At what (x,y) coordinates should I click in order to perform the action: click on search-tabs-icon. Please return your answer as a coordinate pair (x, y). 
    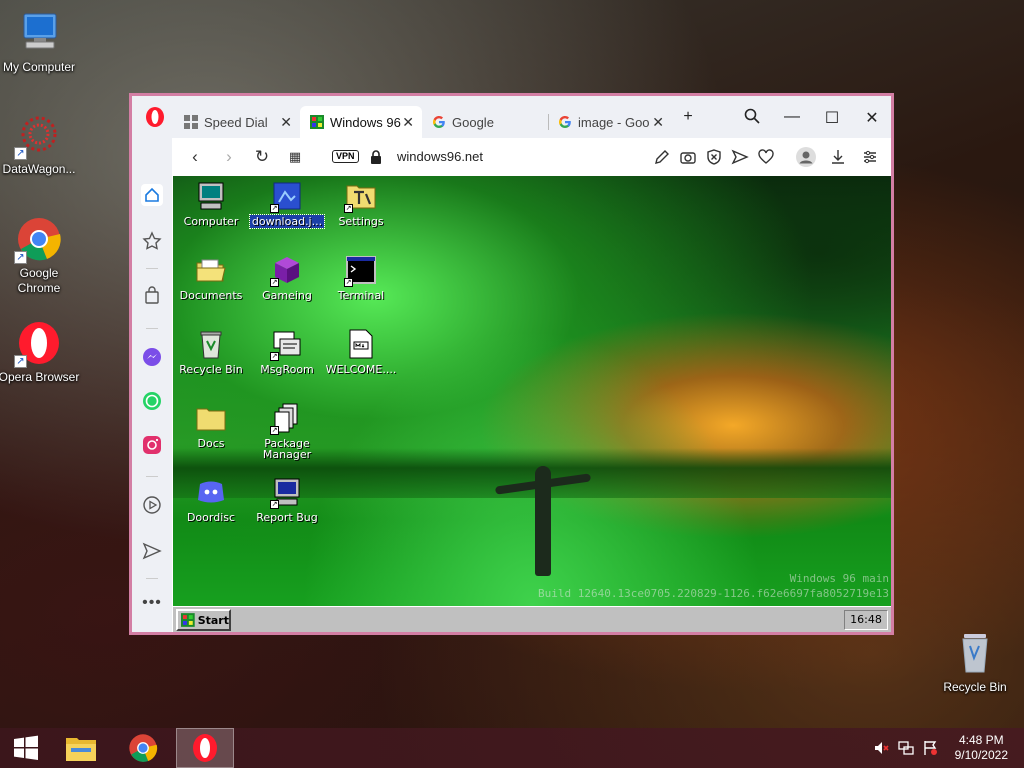
    Looking at the image, I should click on (752, 118).